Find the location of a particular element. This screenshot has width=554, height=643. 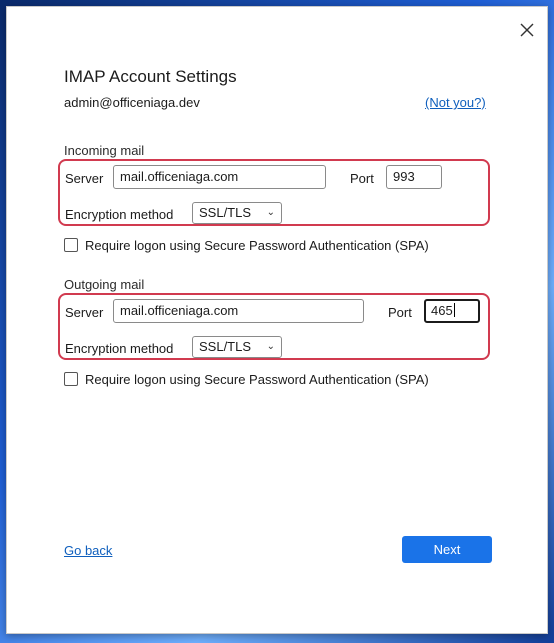

text-caret is located at coordinates (454, 310).